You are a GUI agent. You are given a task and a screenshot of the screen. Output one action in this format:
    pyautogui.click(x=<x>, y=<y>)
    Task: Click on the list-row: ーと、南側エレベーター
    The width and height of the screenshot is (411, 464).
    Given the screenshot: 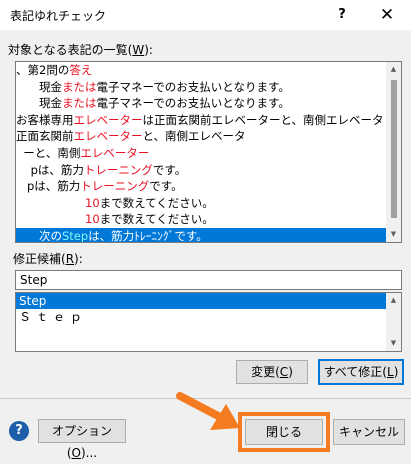 What is the action you would take?
    pyautogui.click(x=201, y=153)
    